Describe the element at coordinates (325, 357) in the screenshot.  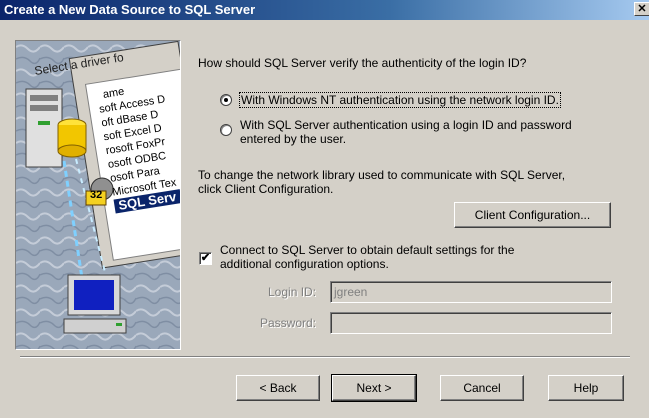
I see `divider` at that location.